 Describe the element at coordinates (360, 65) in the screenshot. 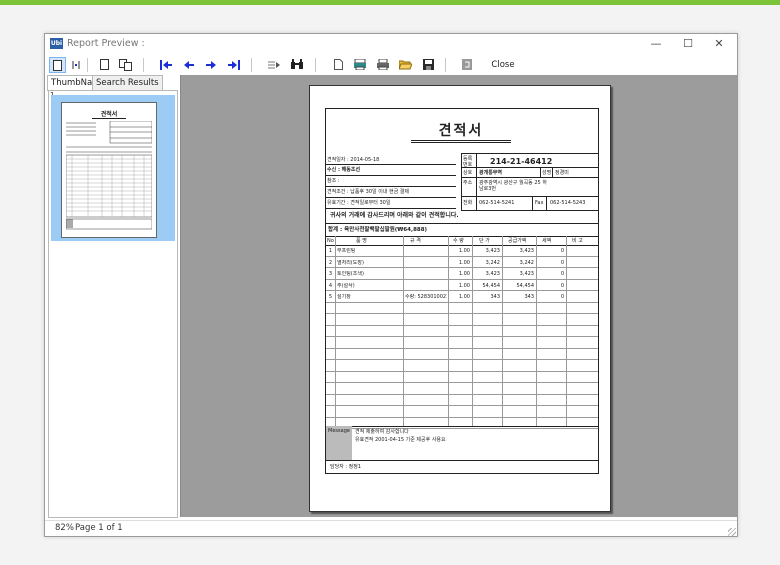

I see `page-setup-button` at that location.